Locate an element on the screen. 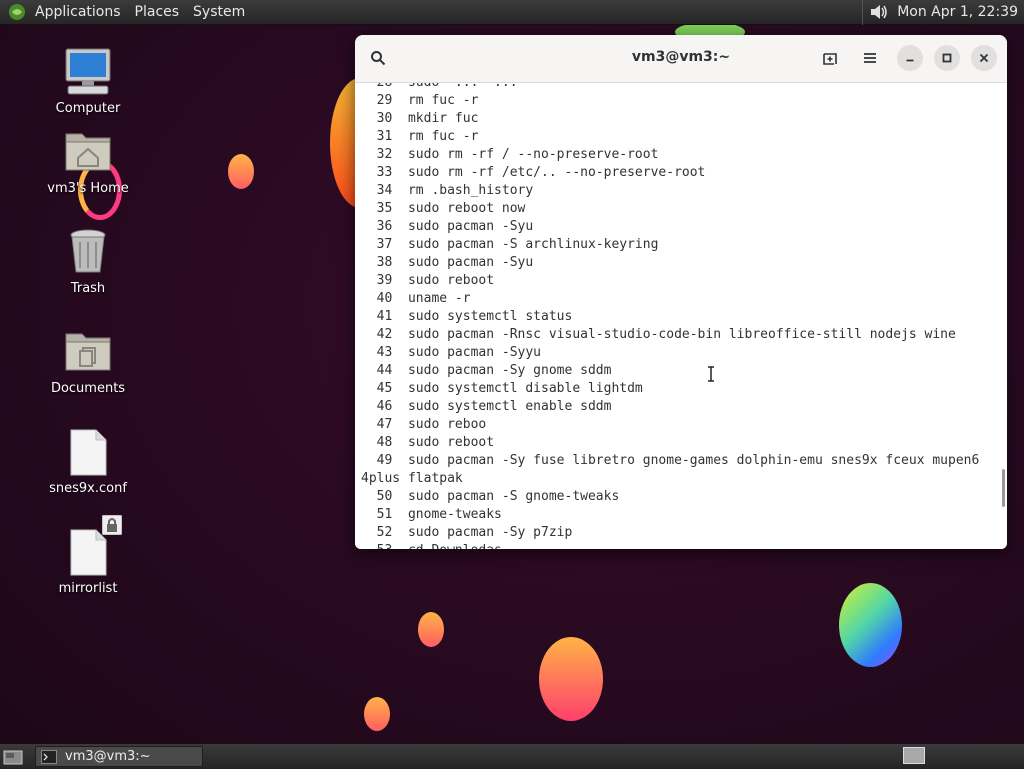 This screenshot has width=1024, height=769. terminal-line: 44 sudo pacman -Sy gnome sddm is located at coordinates (486, 370).